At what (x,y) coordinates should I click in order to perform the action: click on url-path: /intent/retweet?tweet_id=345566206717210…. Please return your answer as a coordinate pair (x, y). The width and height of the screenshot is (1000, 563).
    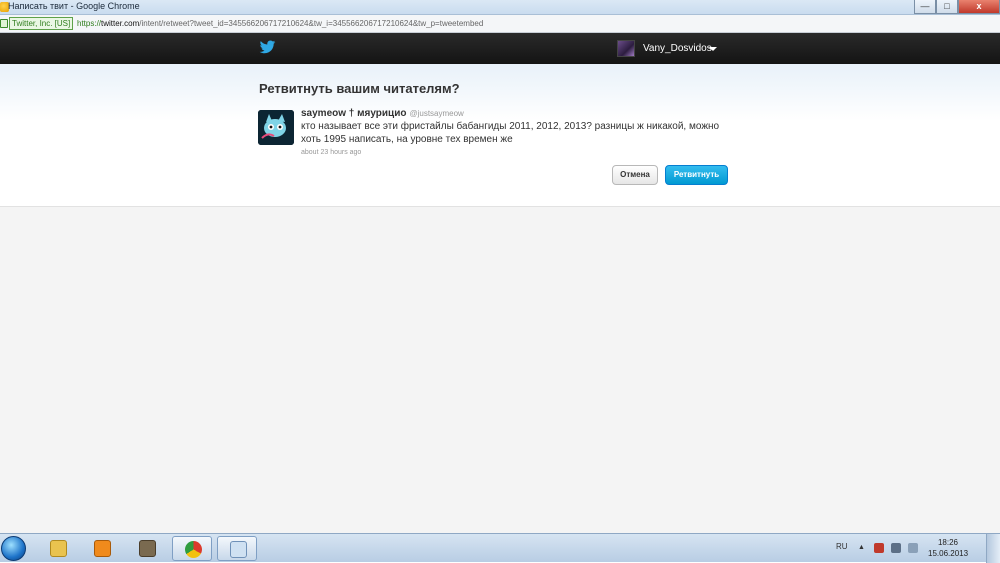
    Looking at the image, I should click on (311, 23).